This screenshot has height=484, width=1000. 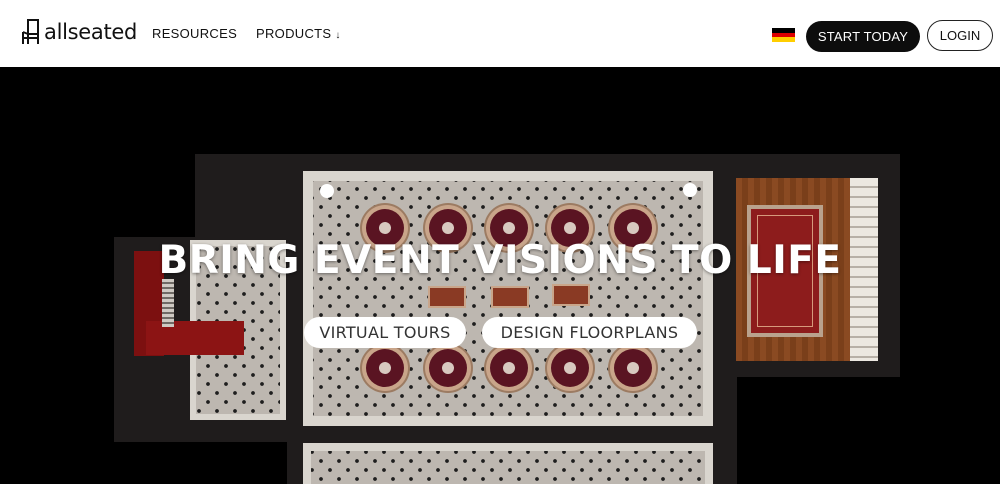 I want to click on germany-flag-icon, so click(x=783, y=35).